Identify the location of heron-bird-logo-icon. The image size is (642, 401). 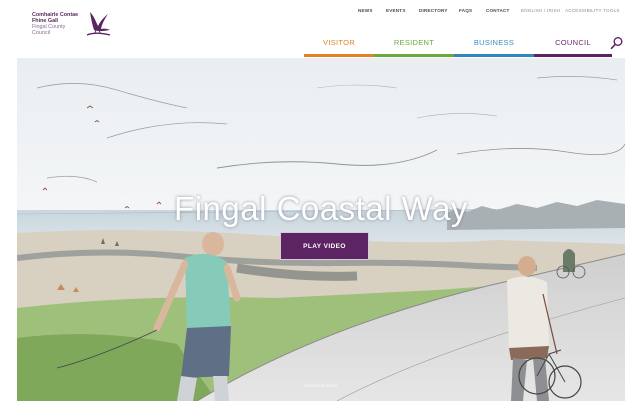
(98, 24).